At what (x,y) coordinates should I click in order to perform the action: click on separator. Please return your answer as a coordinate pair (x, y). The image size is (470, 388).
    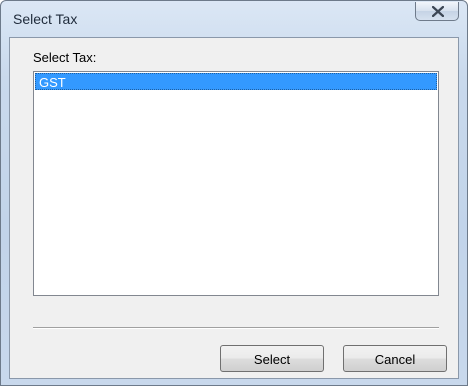
    Looking at the image, I should click on (236, 328).